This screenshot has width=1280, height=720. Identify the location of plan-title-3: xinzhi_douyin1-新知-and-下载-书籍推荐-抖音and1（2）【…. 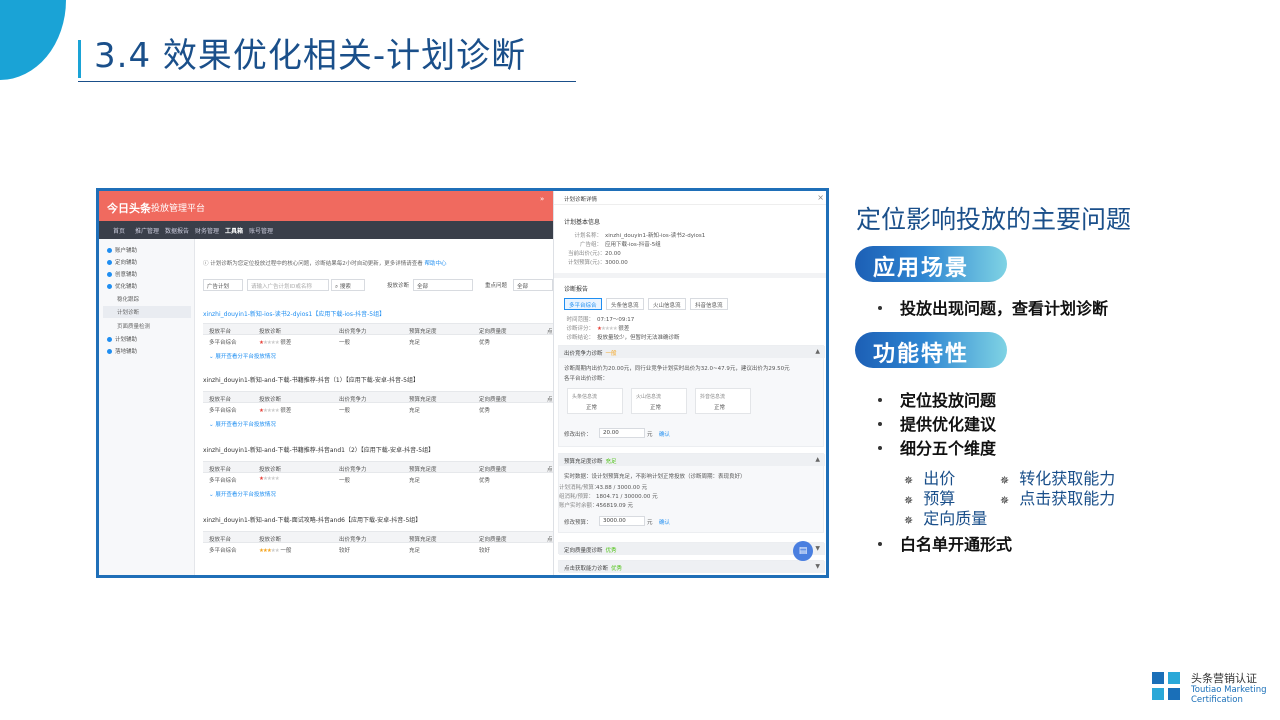
(318, 449).